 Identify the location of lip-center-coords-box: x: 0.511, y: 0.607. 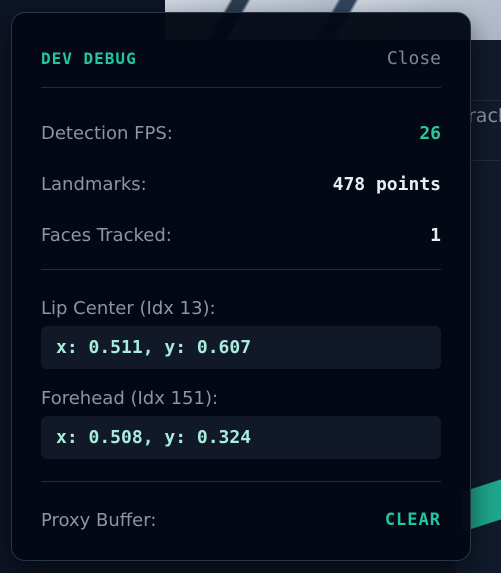
(241, 347).